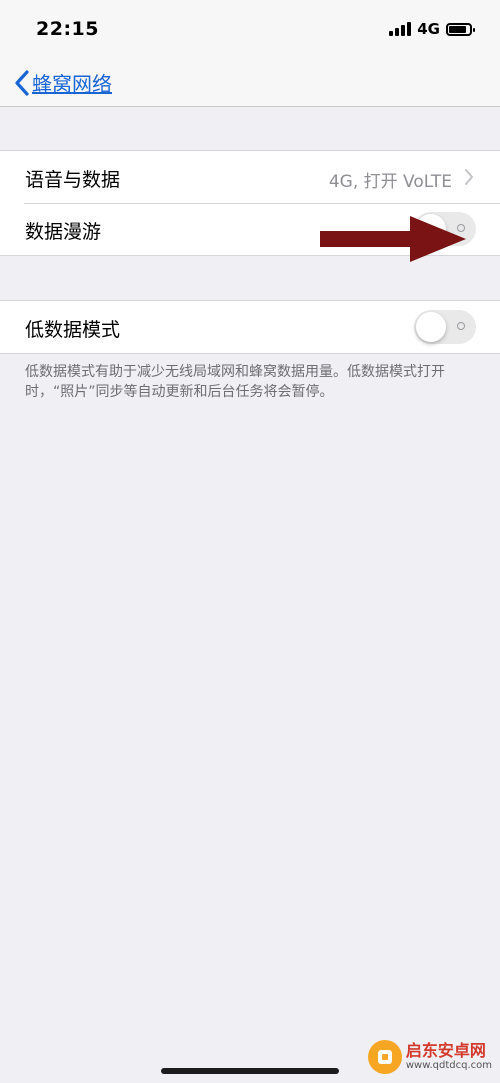  Describe the element at coordinates (401, 29) in the screenshot. I see `cellular-signal-icon` at that location.